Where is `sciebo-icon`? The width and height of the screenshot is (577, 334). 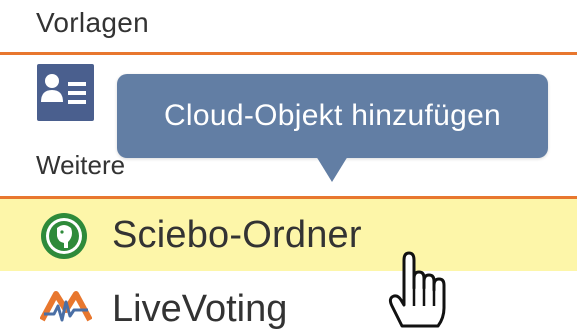
sciebo-icon is located at coordinates (64, 236).